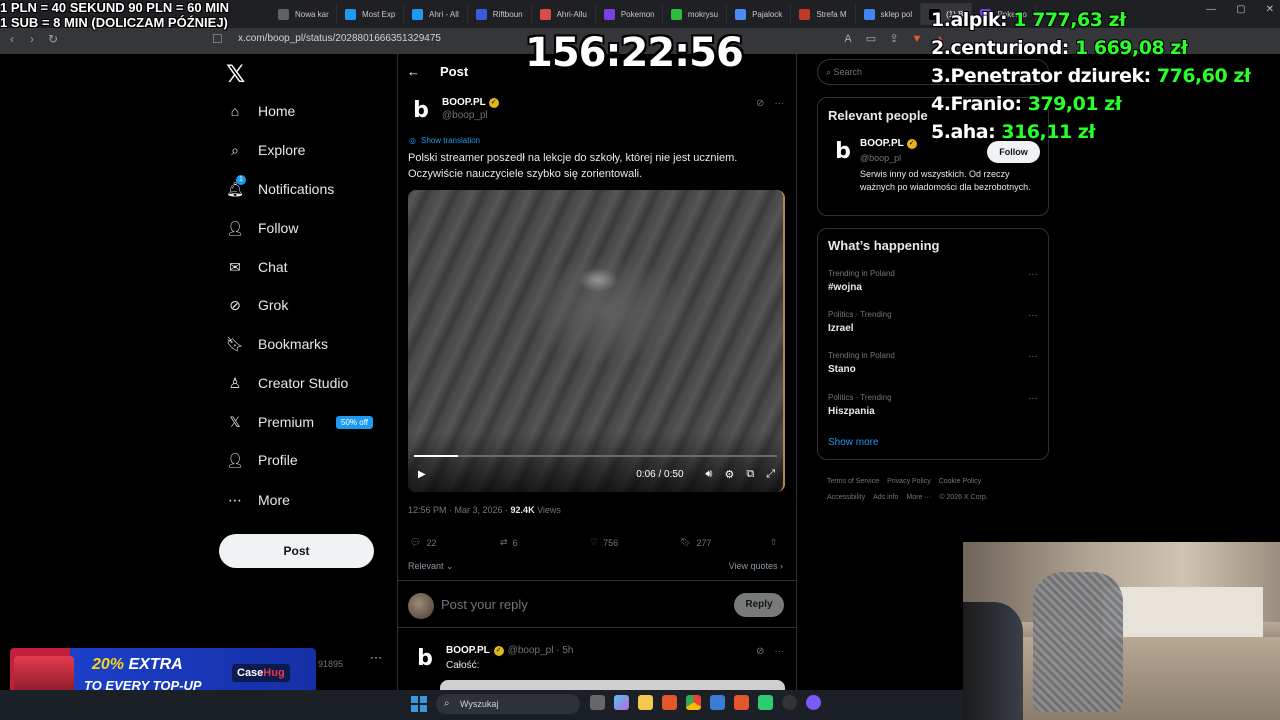 The image size is (1280, 720). Describe the element at coordinates (492, 658) in the screenshot. I see `reply-post: b BOOP.PL ✓ @boop_pl · 5h Całość:` at that location.